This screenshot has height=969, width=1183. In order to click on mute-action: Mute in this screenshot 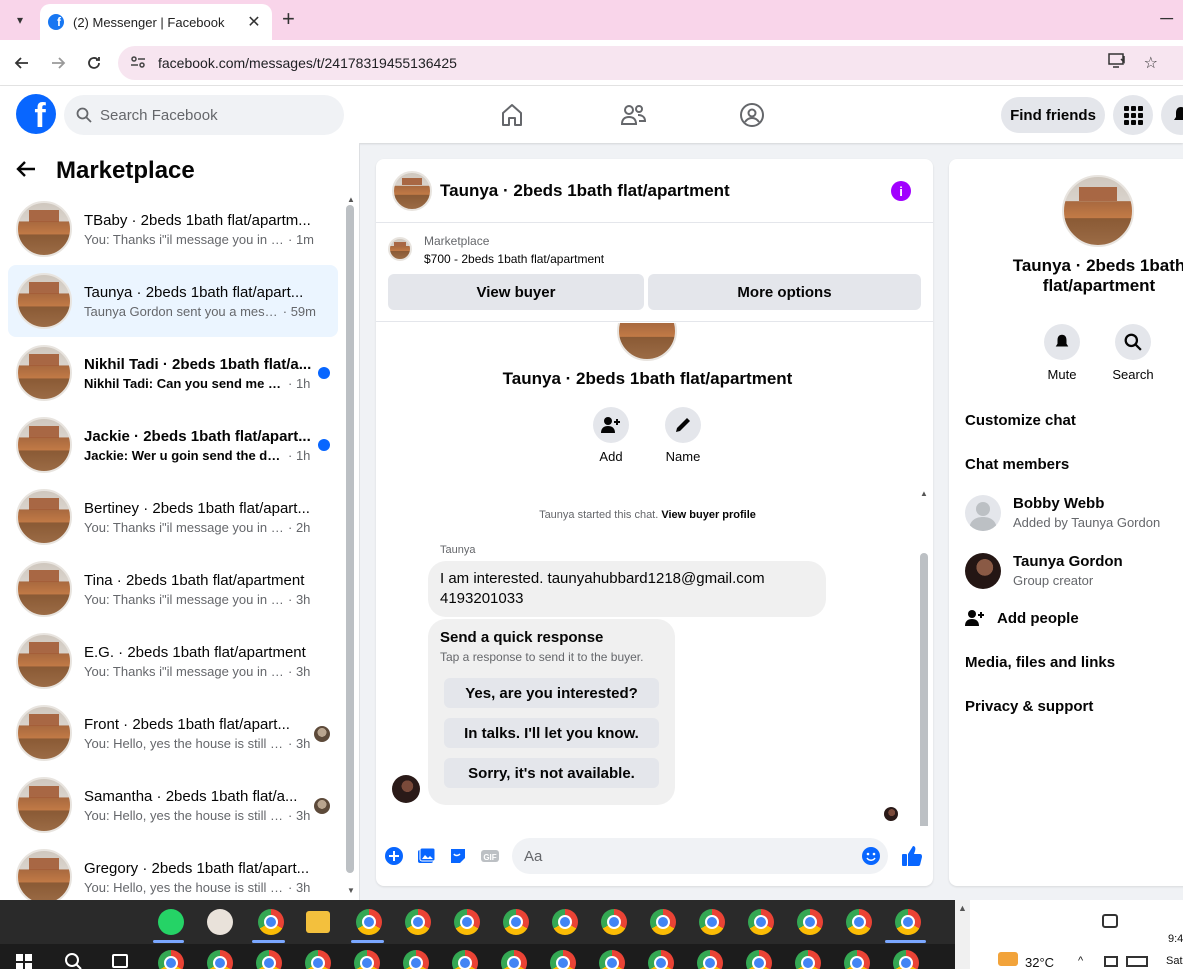, I will do `click(1062, 353)`.